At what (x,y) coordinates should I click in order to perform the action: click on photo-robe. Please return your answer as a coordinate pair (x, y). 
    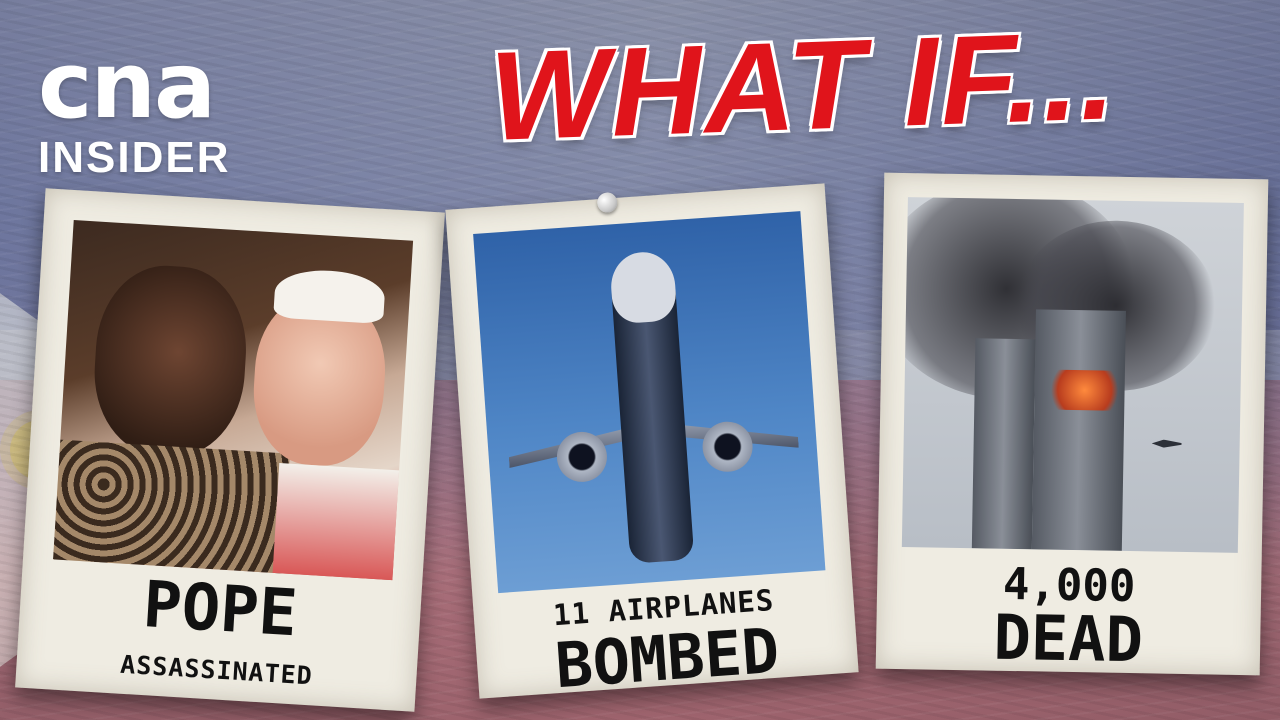
    Looking at the image, I should click on (342, 522).